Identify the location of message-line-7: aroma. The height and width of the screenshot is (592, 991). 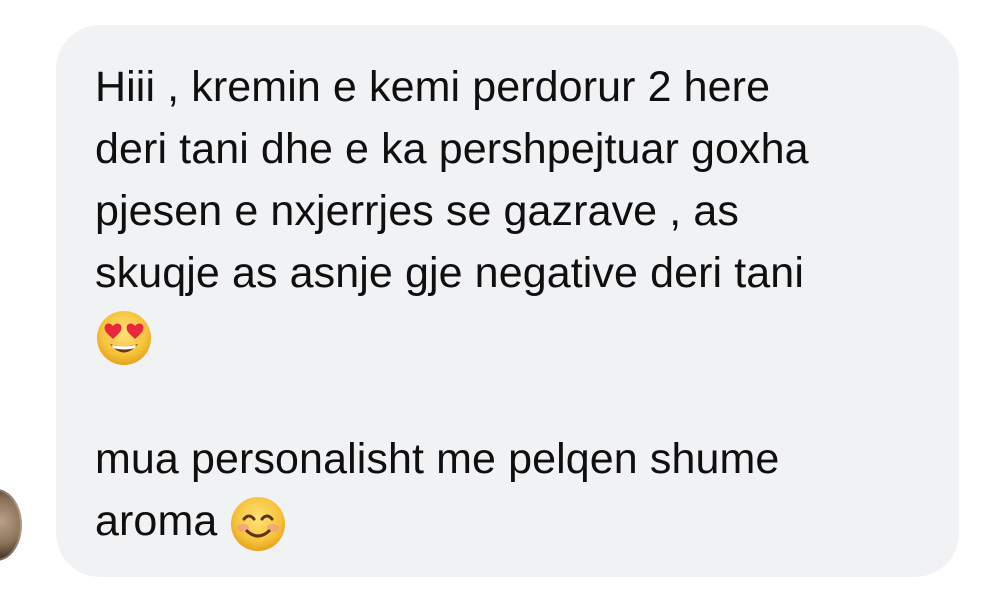
(452, 521).